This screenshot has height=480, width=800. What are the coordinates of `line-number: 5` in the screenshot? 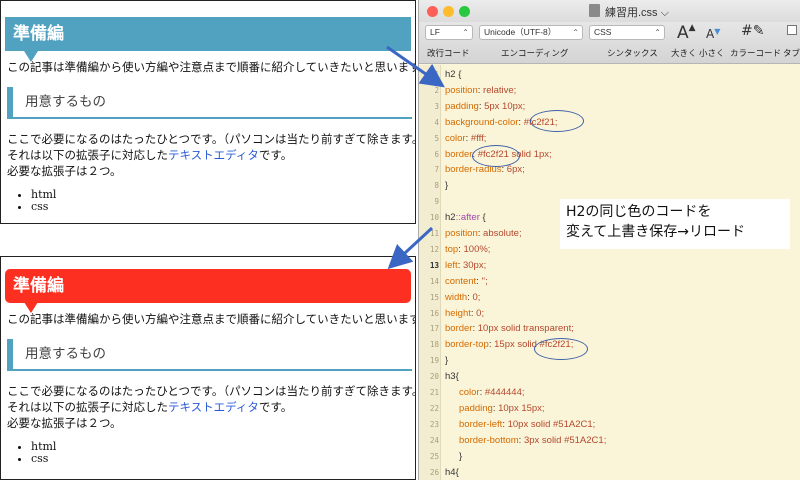 It's located at (436, 138).